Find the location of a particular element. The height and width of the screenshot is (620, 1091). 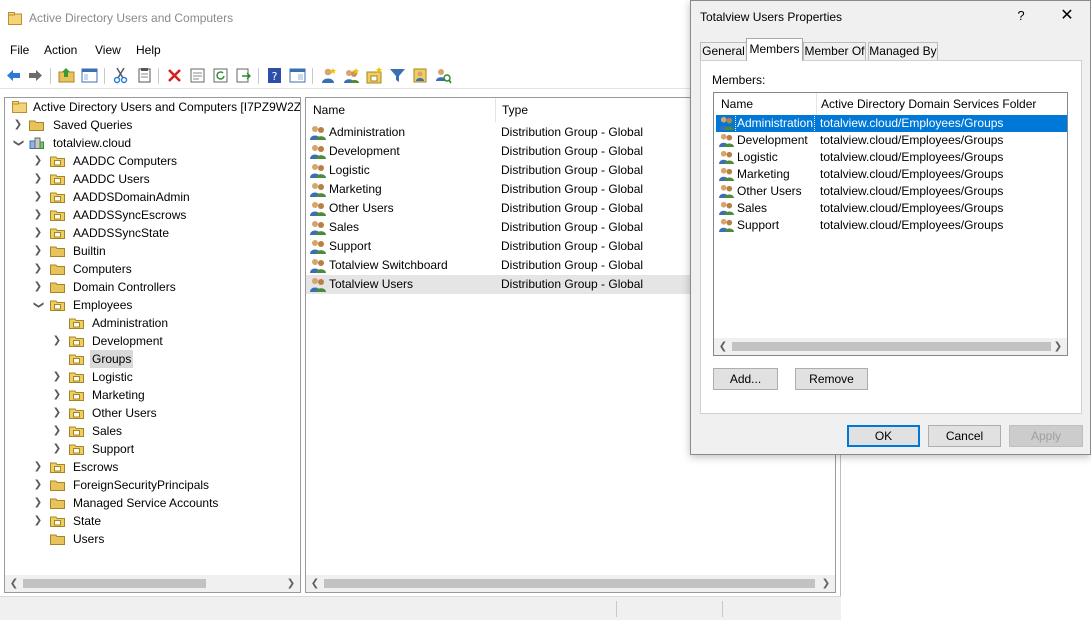

menu-action: Action is located at coordinates (60, 50).